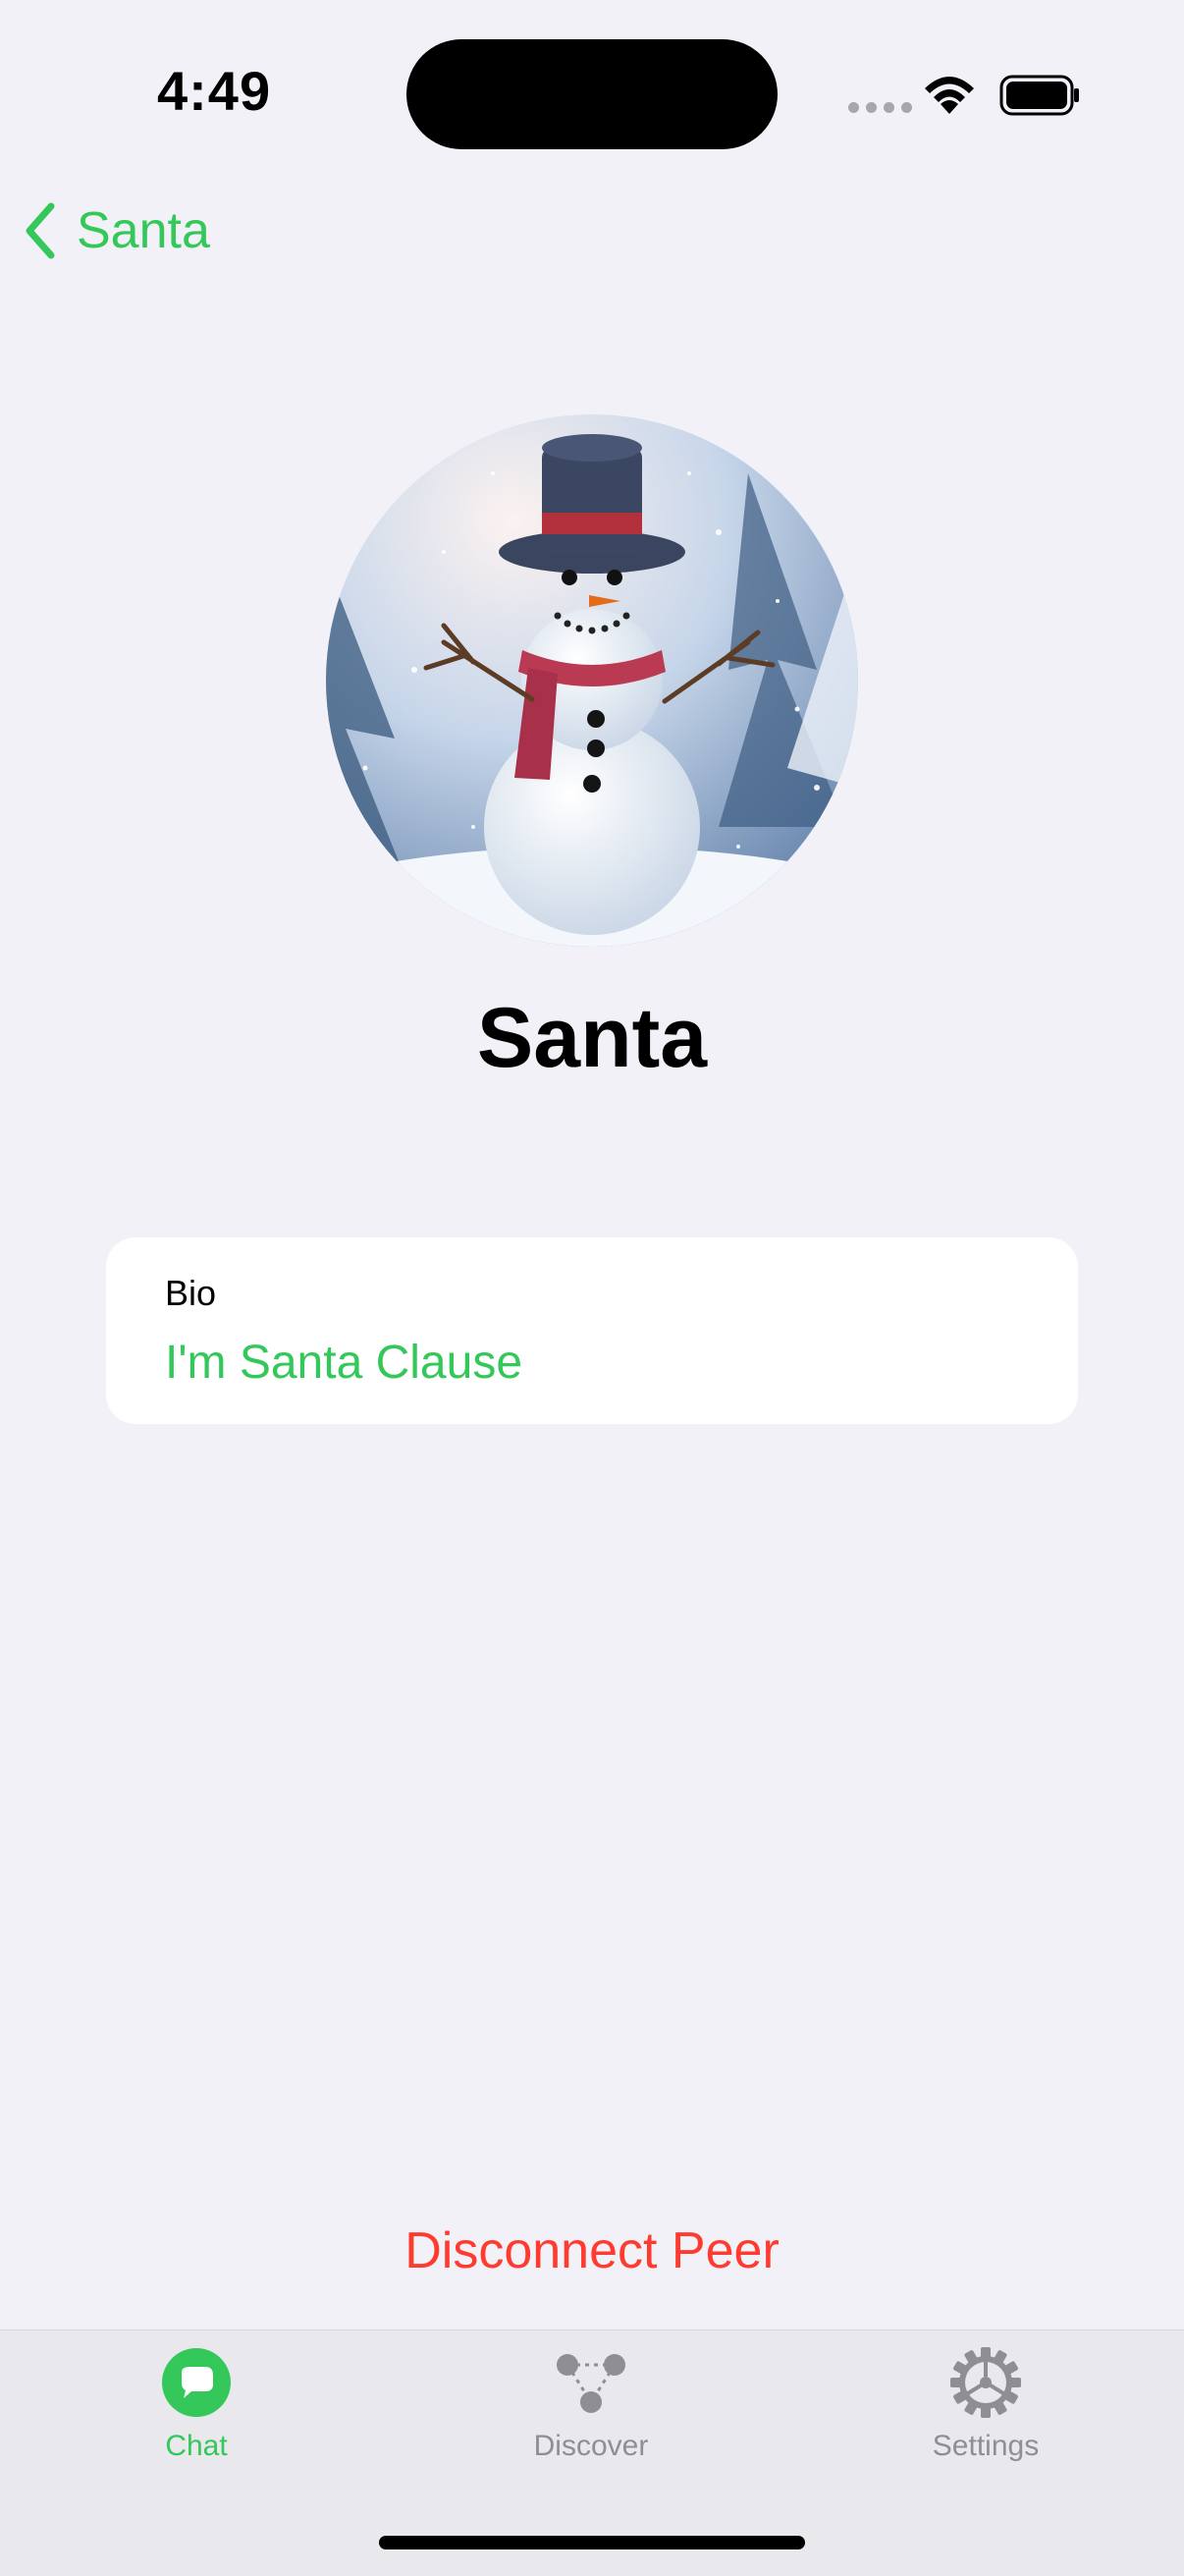  Describe the element at coordinates (949, 95) in the screenshot. I see `wifi-icon` at that location.